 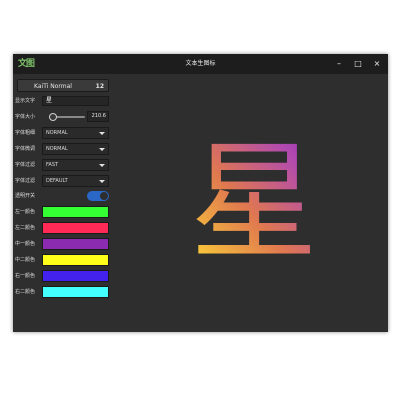 What do you see at coordinates (25, 292) in the screenshot?
I see `color-label-right2: 右二颜色` at bounding box center [25, 292].